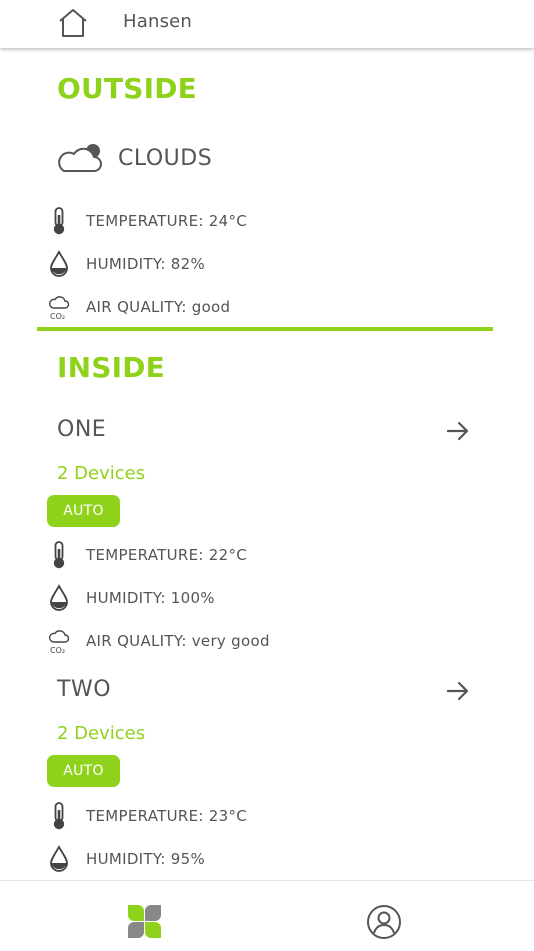  What do you see at coordinates (145, 859) in the screenshot?
I see `humidity-label: HUMIDITY: 95%` at bounding box center [145, 859].